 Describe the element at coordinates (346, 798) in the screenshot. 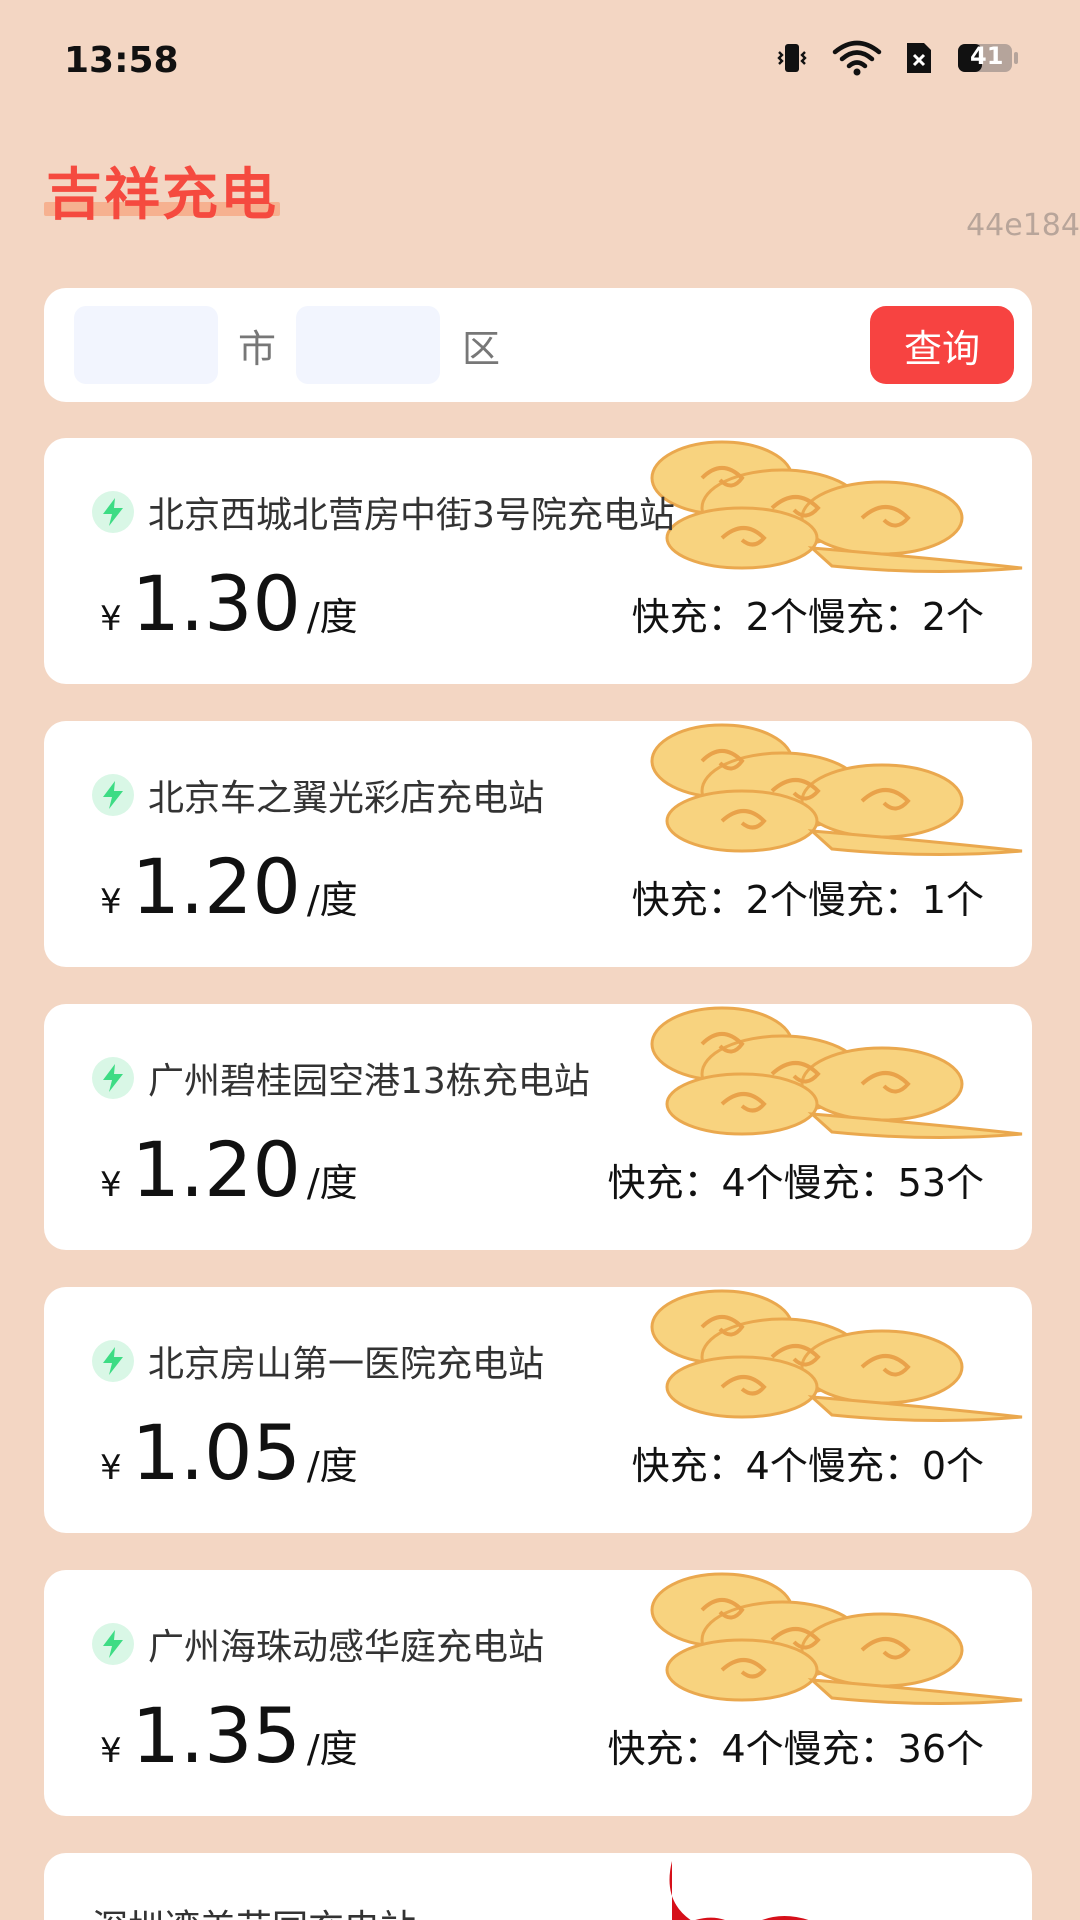

I see `station-name: 北京车之翼光彩店充电站` at that location.